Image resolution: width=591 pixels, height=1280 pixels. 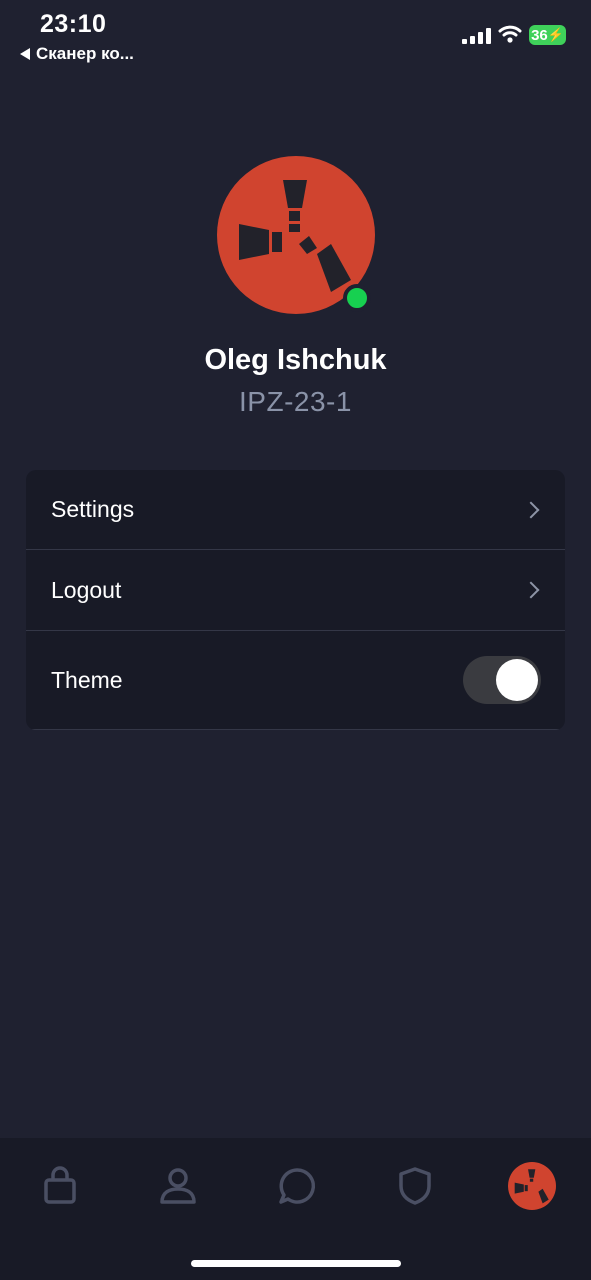 What do you see at coordinates (476, 36) in the screenshot?
I see `cellular-signal-icon` at bounding box center [476, 36].